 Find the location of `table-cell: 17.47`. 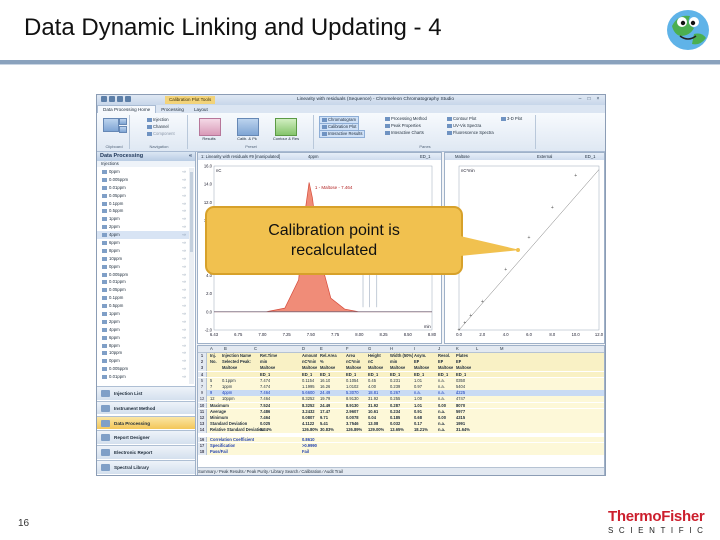

table-cell: 17.47 is located at coordinates (325, 412).